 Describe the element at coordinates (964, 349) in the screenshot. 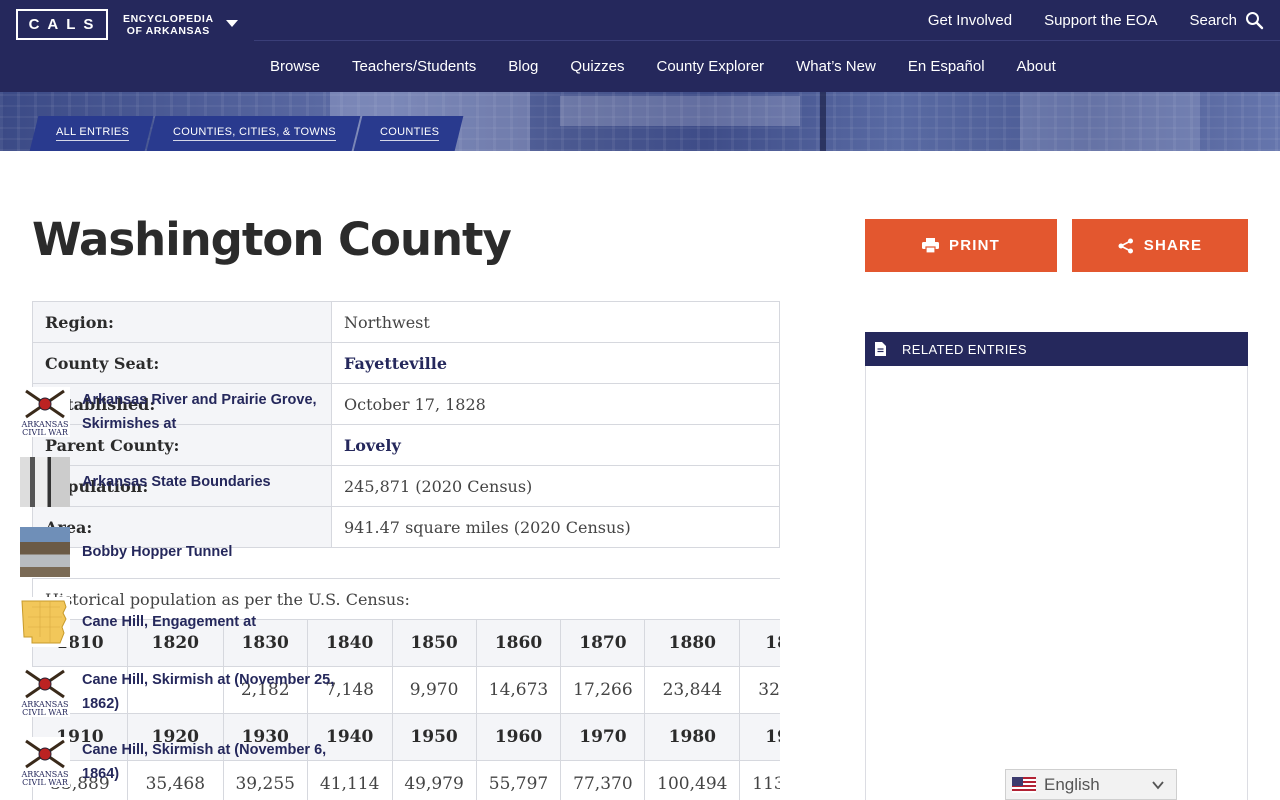

I see `related-entries-title: RELATED ENTRIES` at that location.